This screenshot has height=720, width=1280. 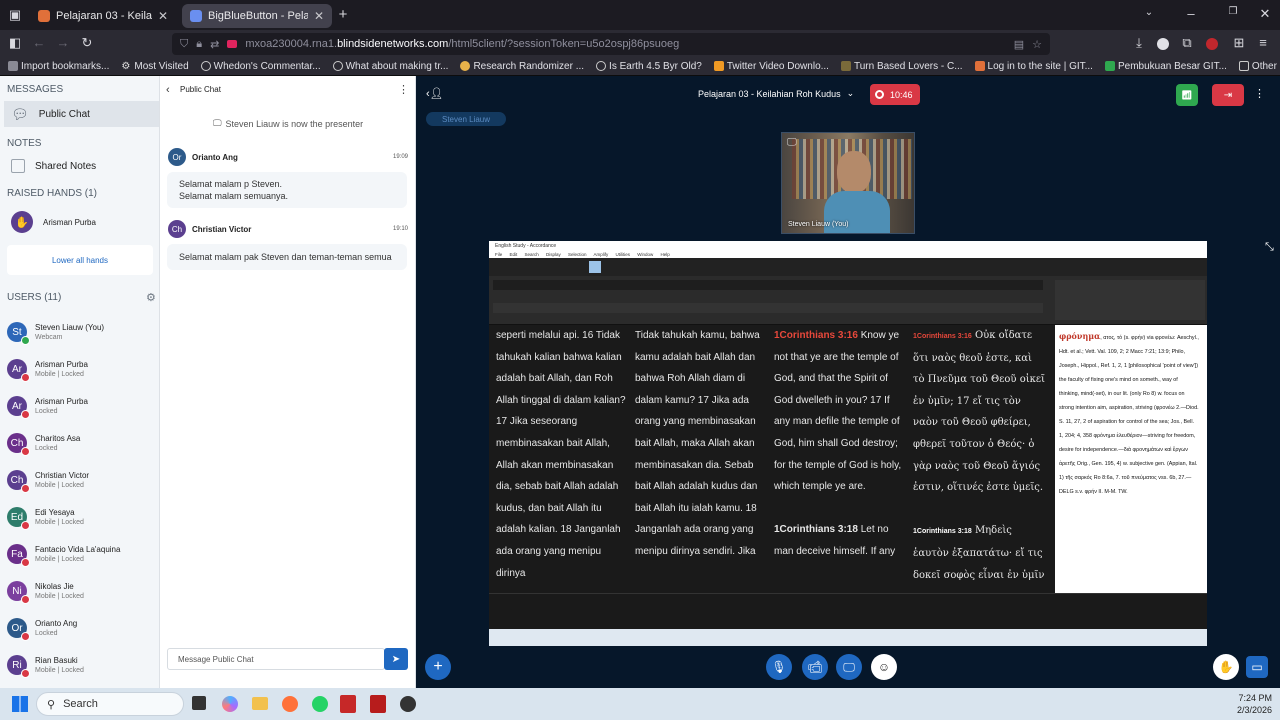 What do you see at coordinates (1109, 66) in the screenshot?
I see `sheets-icon` at bounding box center [1109, 66].